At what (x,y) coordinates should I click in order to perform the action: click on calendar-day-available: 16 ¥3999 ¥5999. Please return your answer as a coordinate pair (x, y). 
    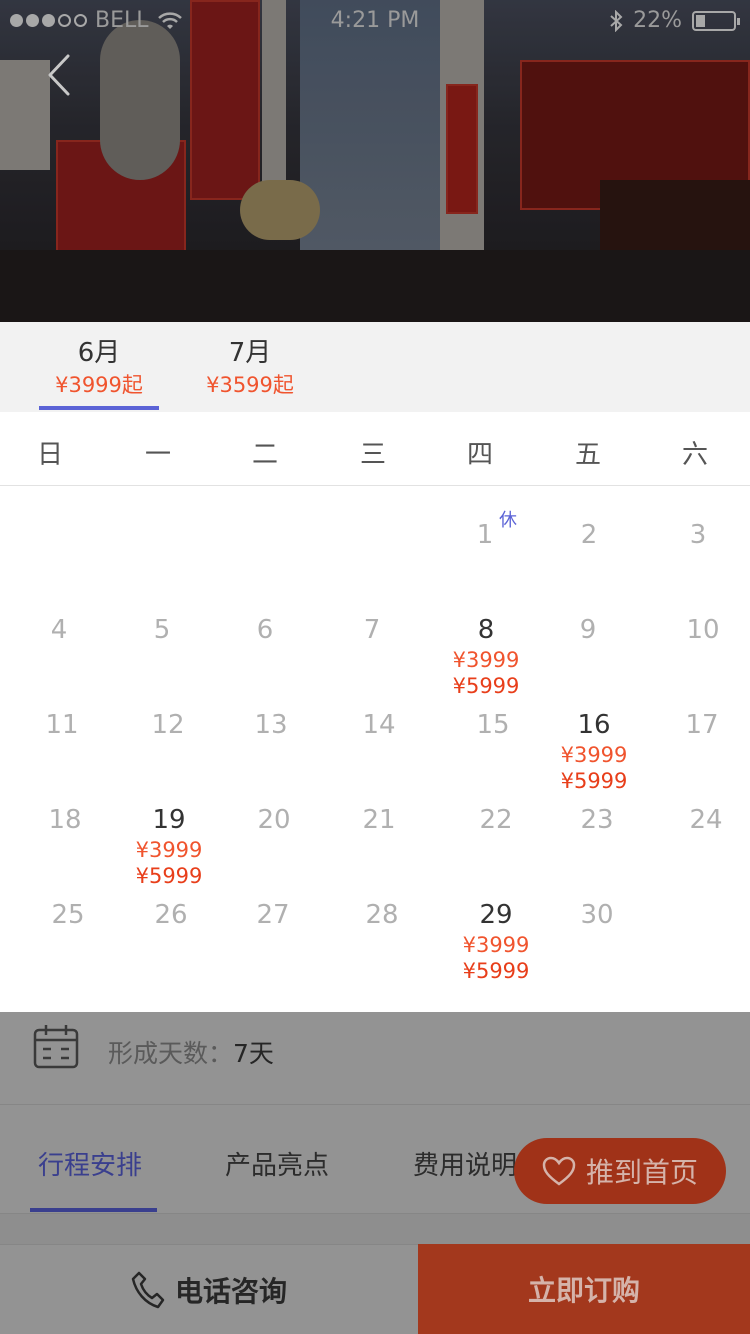
    Looking at the image, I should click on (594, 751).